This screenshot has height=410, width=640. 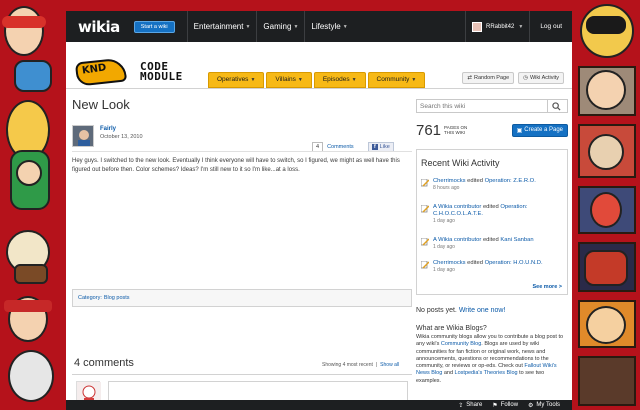 What do you see at coordinates (137, 72) in the screenshot?
I see `wiki-logo: KND CODE MODULE` at bounding box center [137, 72].